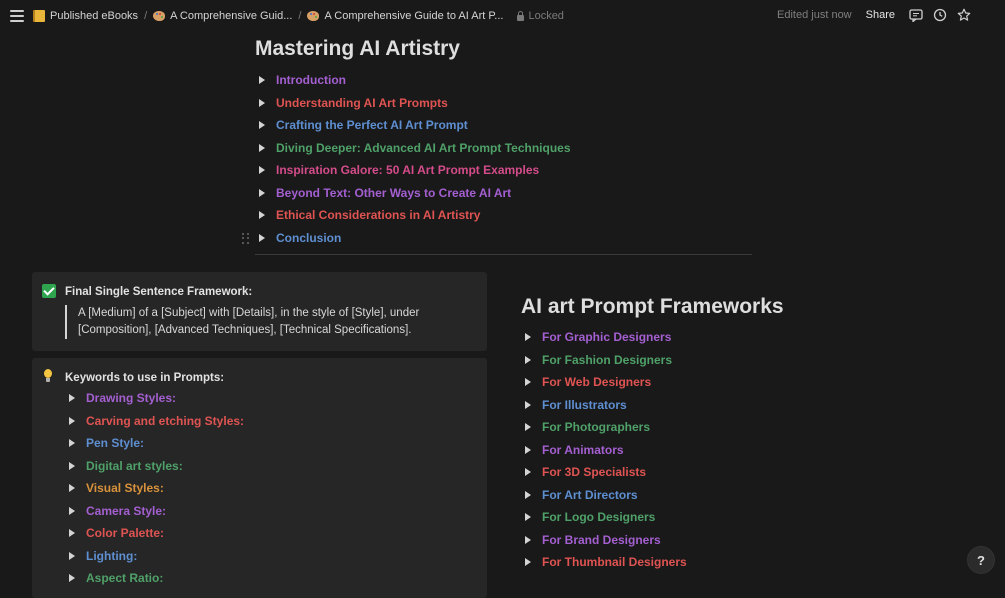 Image resolution: width=1005 pixels, height=598 pixels. I want to click on framework-toggle-label: For Graphic Designers, so click(607, 337).